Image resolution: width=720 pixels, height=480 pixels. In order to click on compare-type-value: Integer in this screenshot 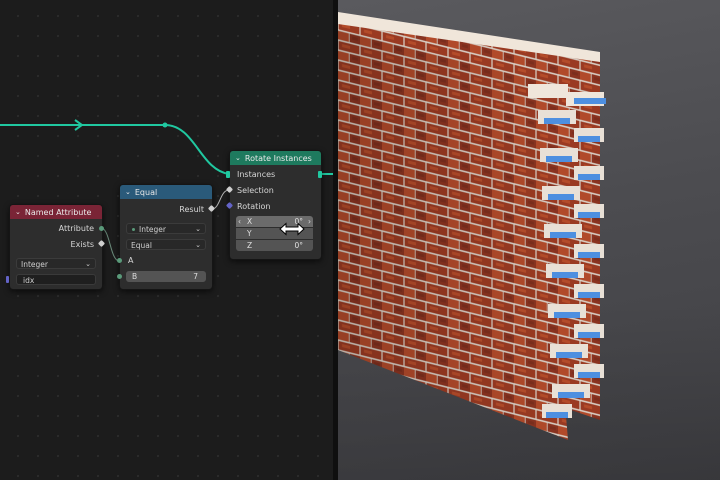, I will do `click(152, 229)`.